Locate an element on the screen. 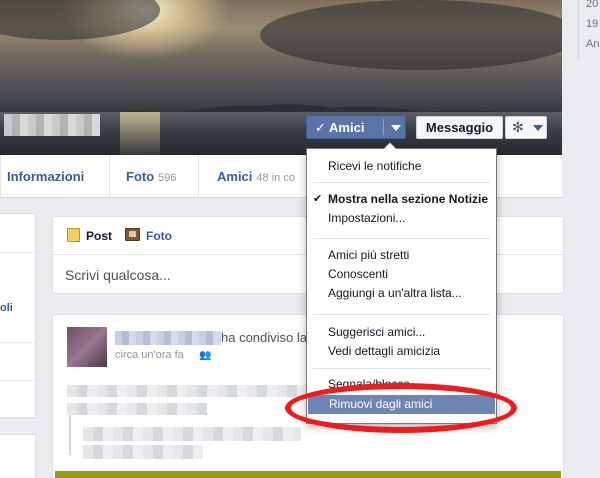 This screenshot has height=478, width=600. highlight-ellipse is located at coordinates (401, 408).